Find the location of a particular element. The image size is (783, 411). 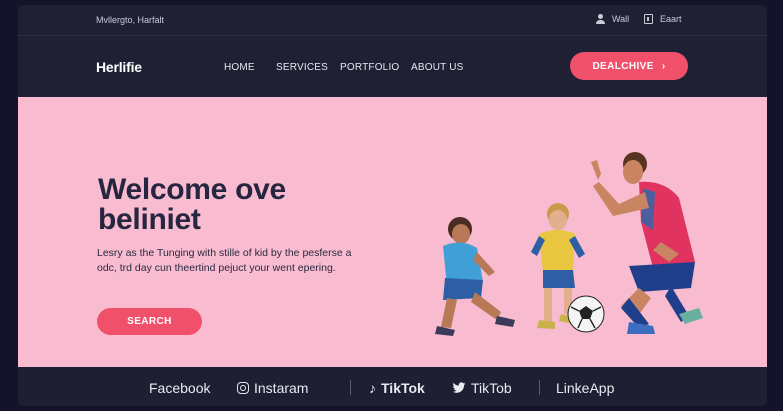

instagram-icon is located at coordinates (243, 388).